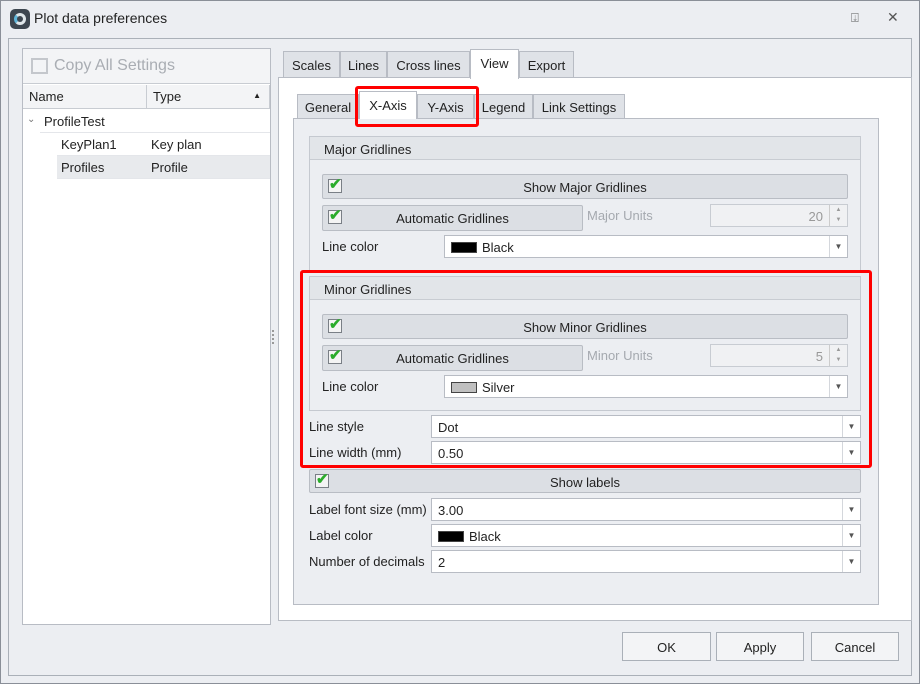 This screenshot has width=920, height=684. What do you see at coordinates (257, 95) in the screenshot?
I see `sort-asc-icon: ▲` at bounding box center [257, 95].